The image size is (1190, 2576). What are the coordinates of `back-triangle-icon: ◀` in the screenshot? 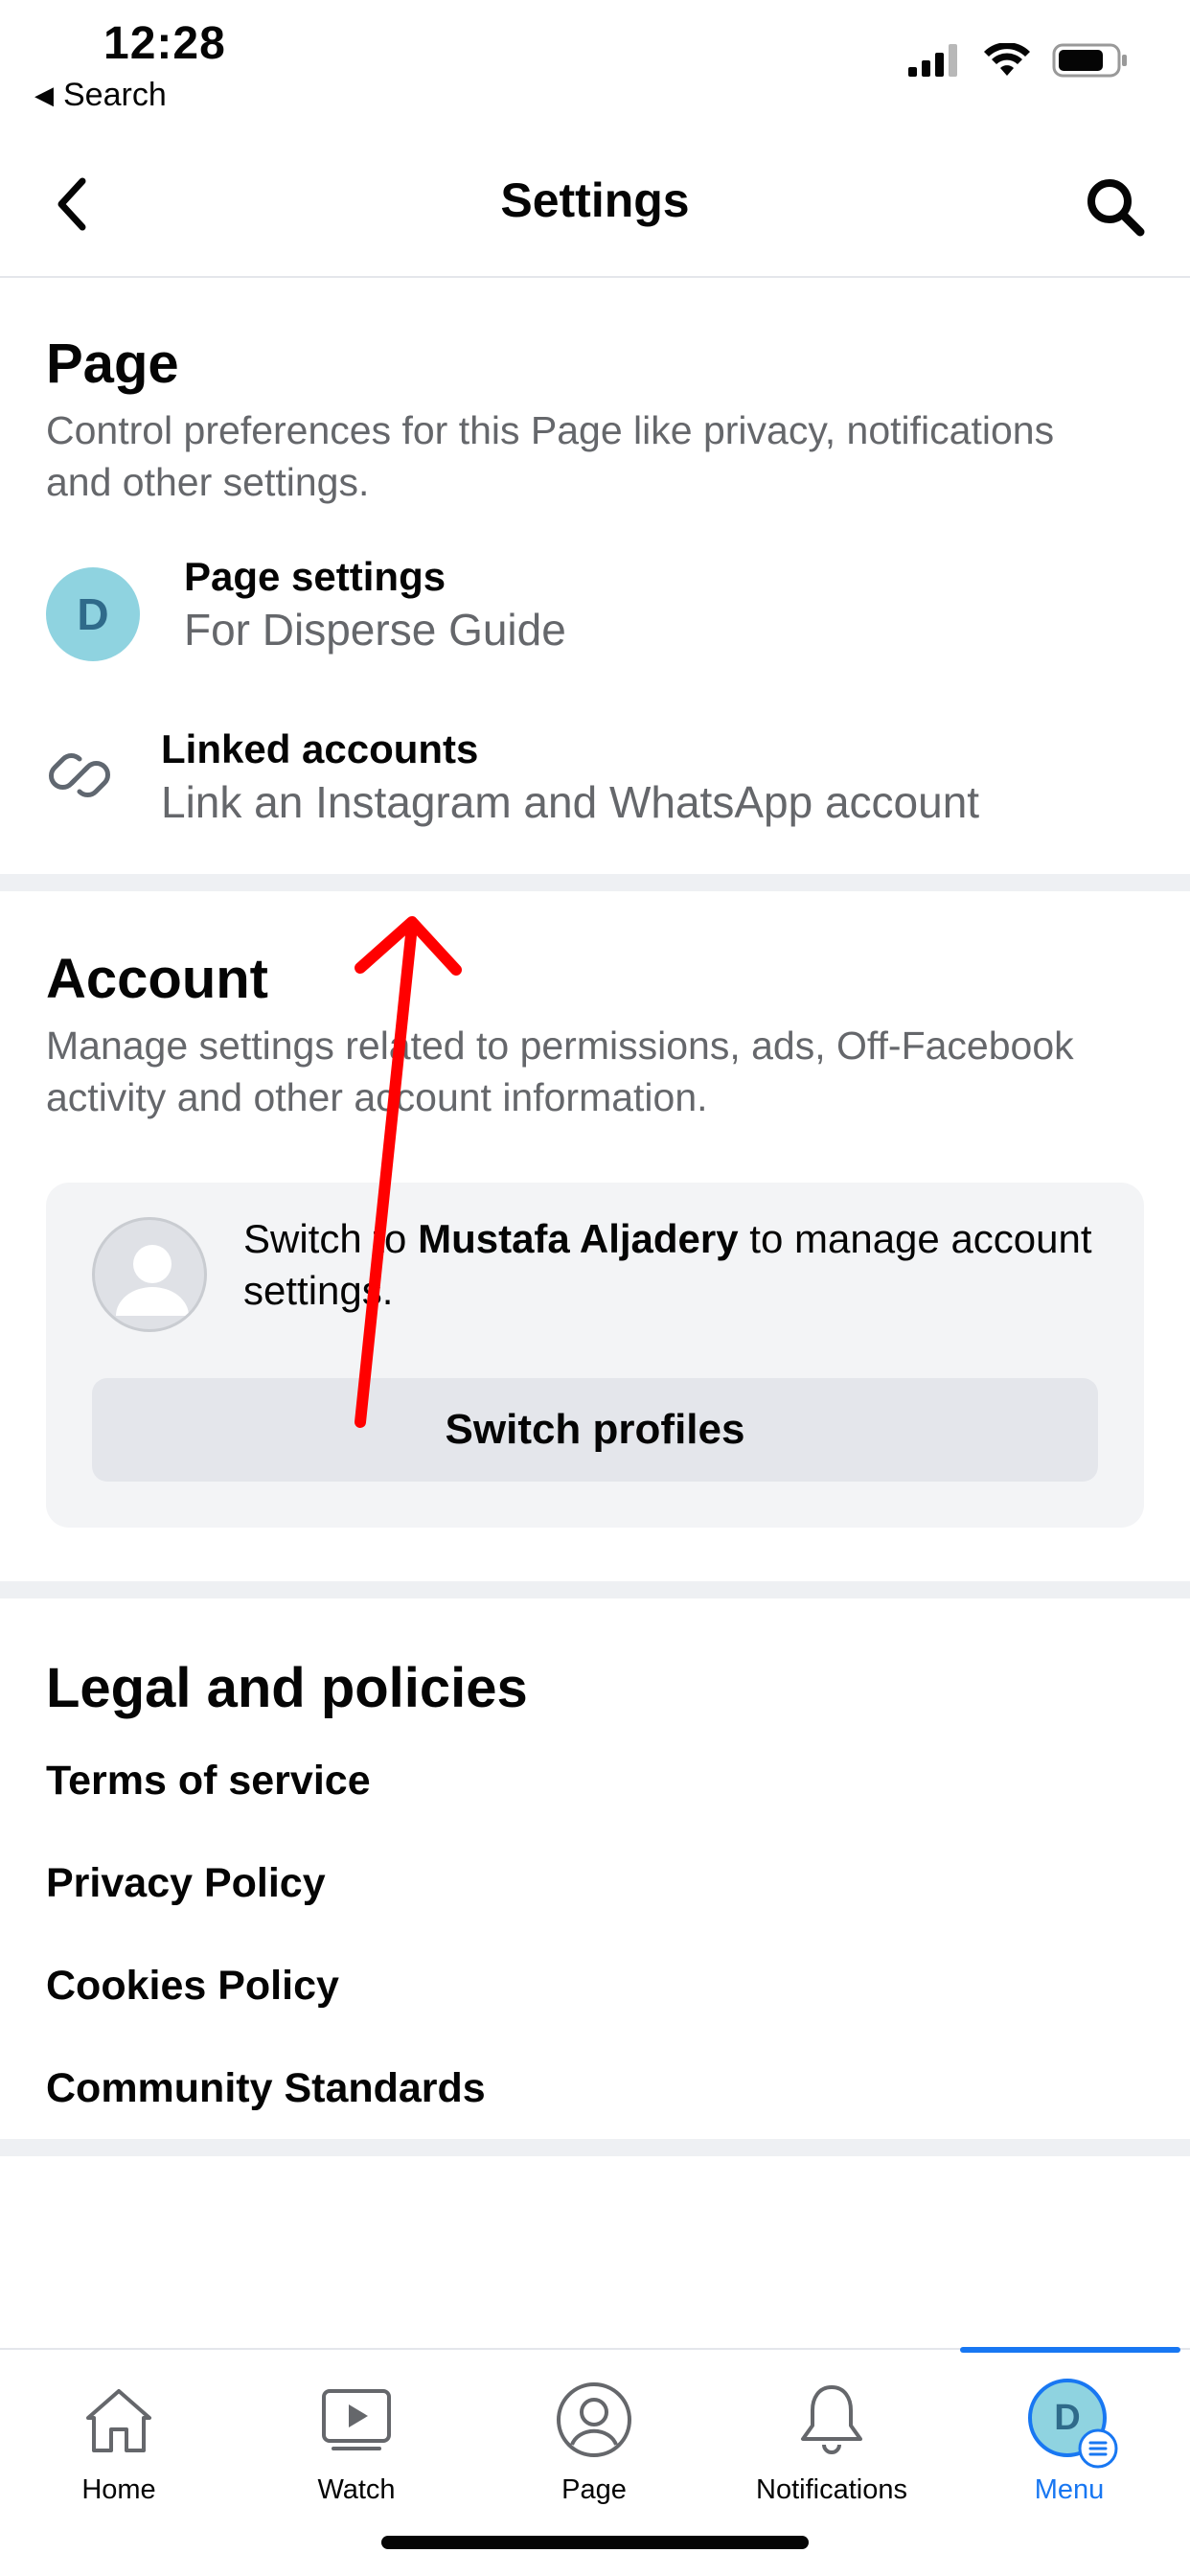 It's located at (44, 94).